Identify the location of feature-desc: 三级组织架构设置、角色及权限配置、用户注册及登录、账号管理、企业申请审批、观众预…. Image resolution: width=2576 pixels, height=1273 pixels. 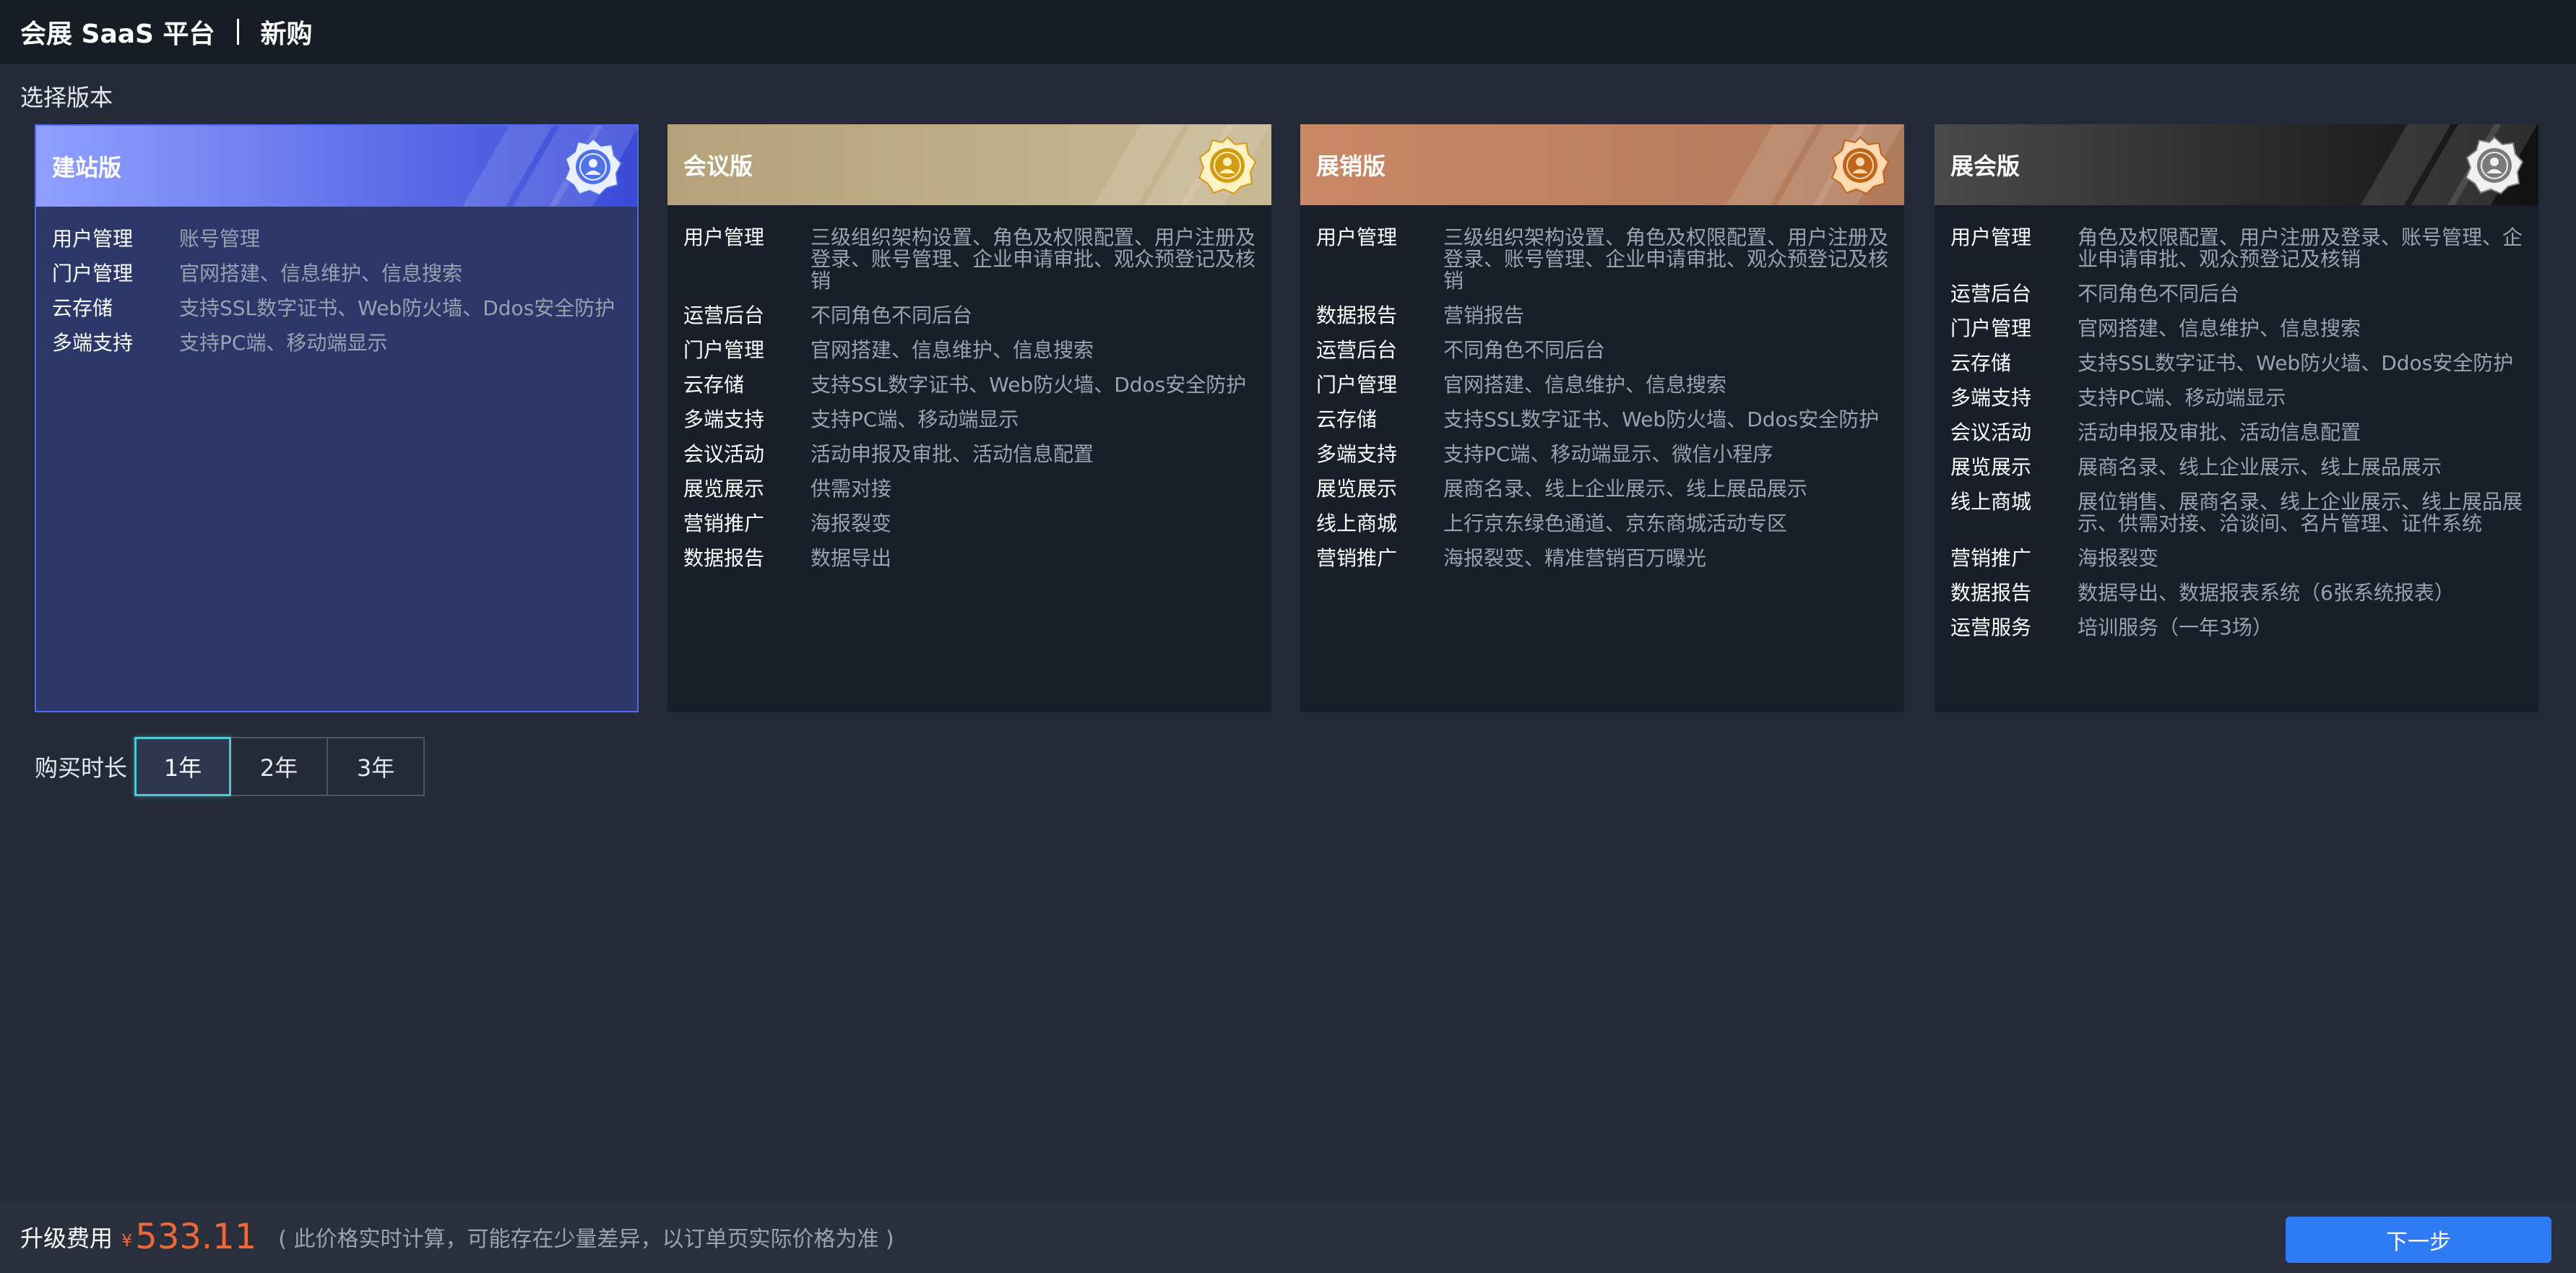
(1033, 259).